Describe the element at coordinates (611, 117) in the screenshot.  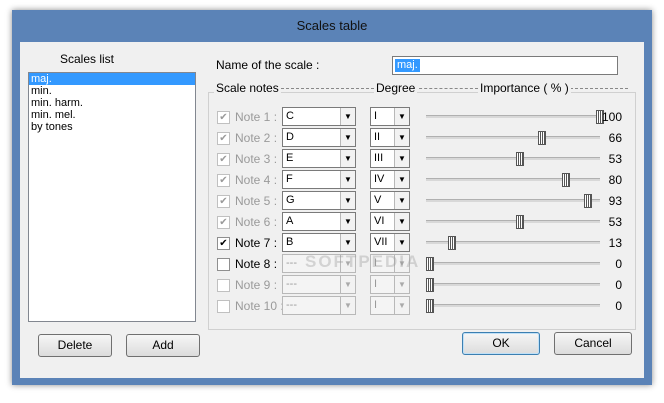
I see `importance-value: 100` at that location.